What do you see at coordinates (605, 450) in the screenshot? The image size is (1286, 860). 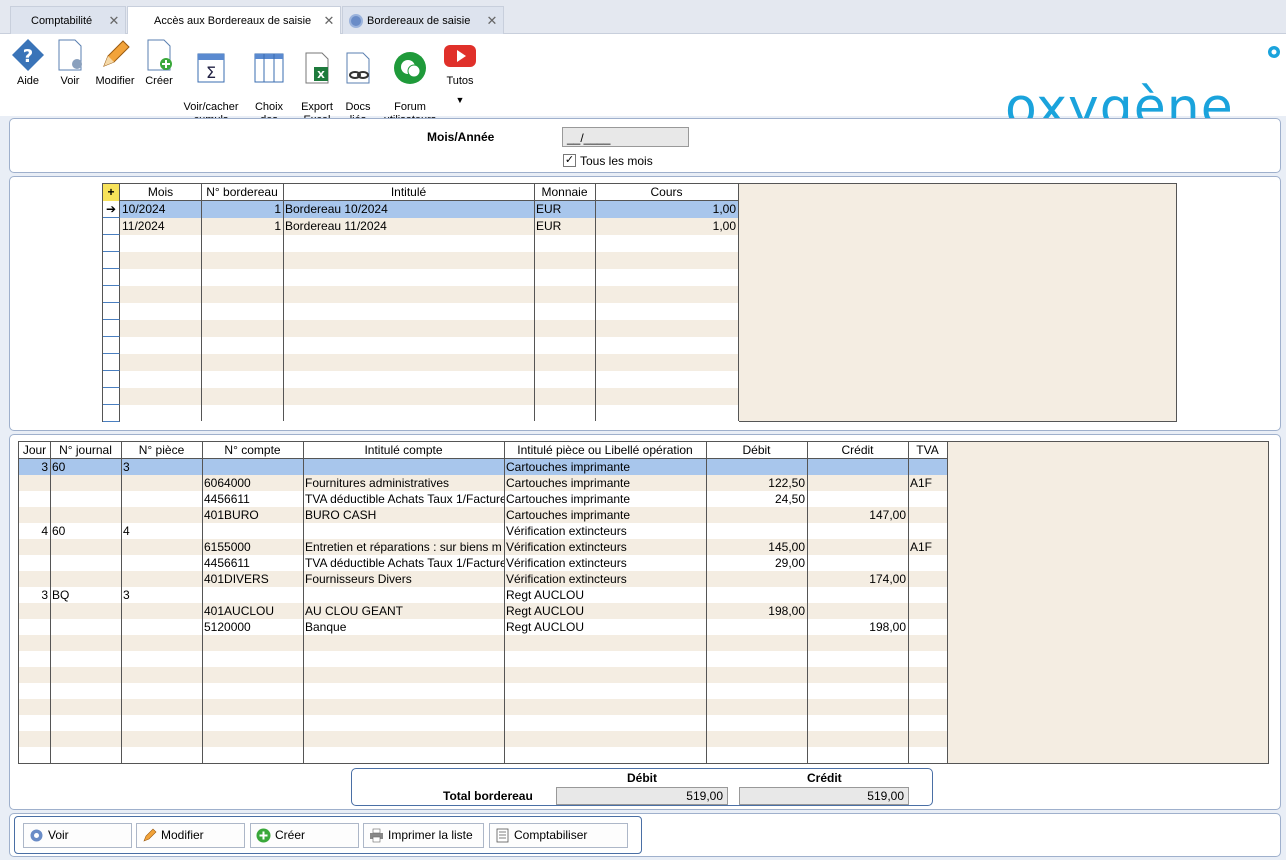 I see `col-header: Intitulé pièce ou Libellé opération` at bounding box center [605, 450].